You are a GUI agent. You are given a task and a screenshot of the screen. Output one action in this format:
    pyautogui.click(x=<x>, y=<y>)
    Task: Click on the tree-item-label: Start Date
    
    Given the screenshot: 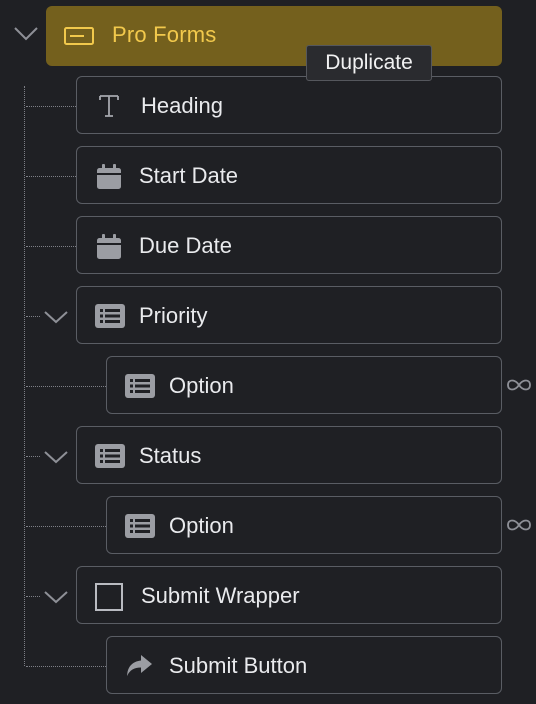 What is the action you would take?
    pyautogui.click(x=189, y=175)
    